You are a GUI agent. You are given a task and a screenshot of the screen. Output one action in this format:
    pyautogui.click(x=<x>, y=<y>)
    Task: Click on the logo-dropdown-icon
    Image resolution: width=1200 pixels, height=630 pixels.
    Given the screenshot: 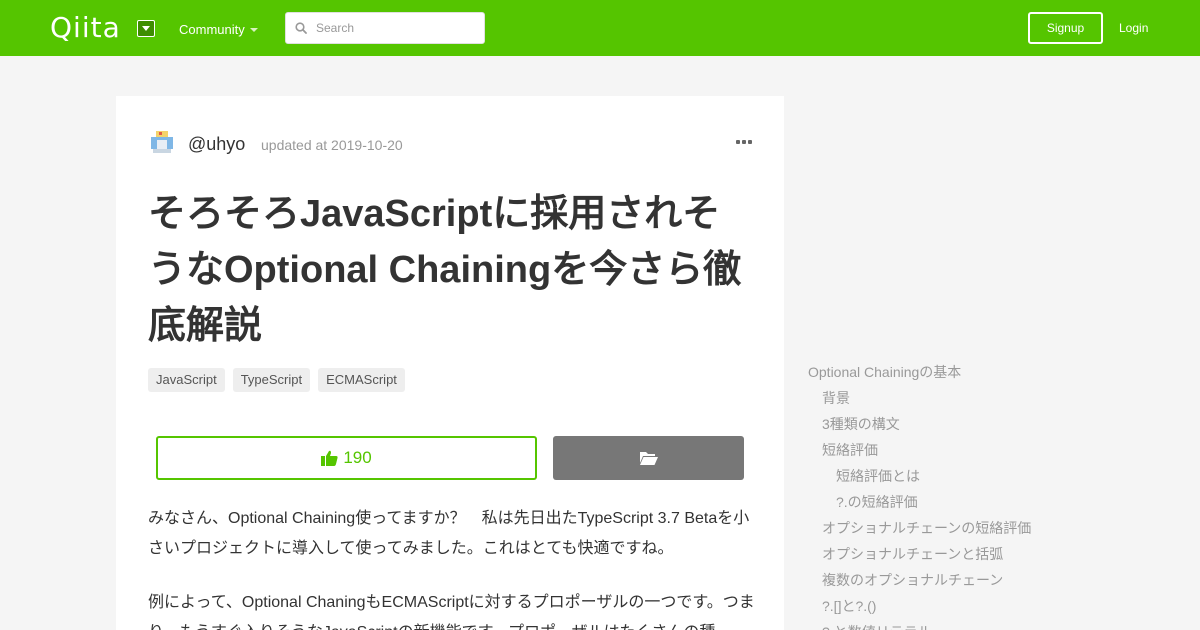 What is the action you would take?
    pyautogui.click(x=146, y=28)
    